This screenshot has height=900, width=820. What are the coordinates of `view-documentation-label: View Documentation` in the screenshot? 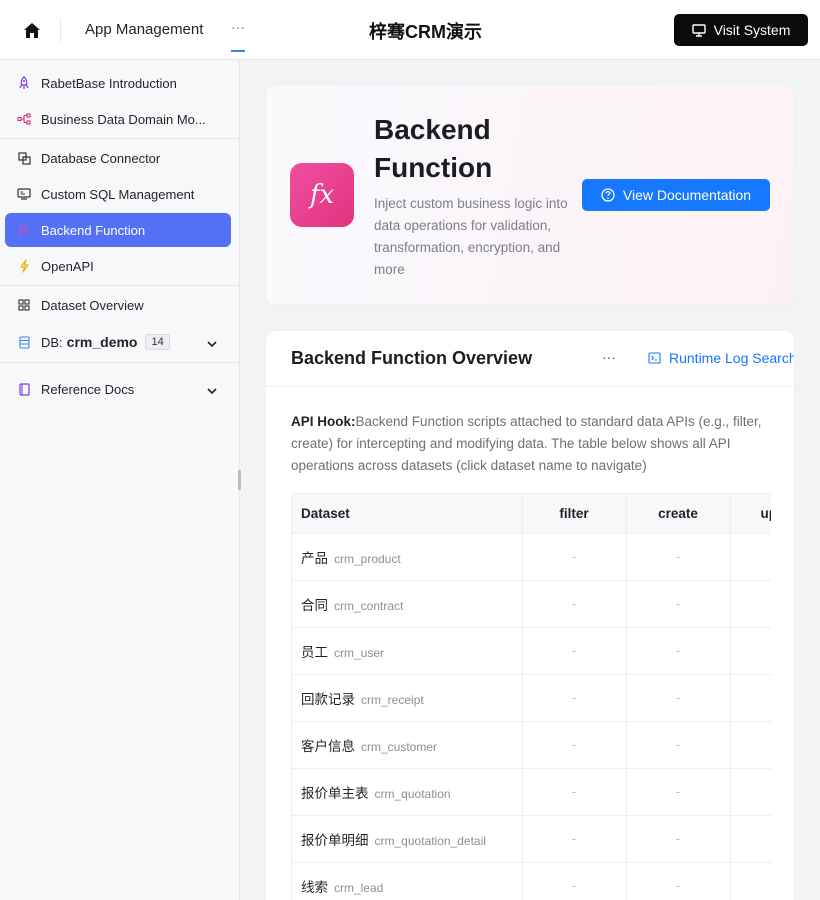 It's located at (687, 195).